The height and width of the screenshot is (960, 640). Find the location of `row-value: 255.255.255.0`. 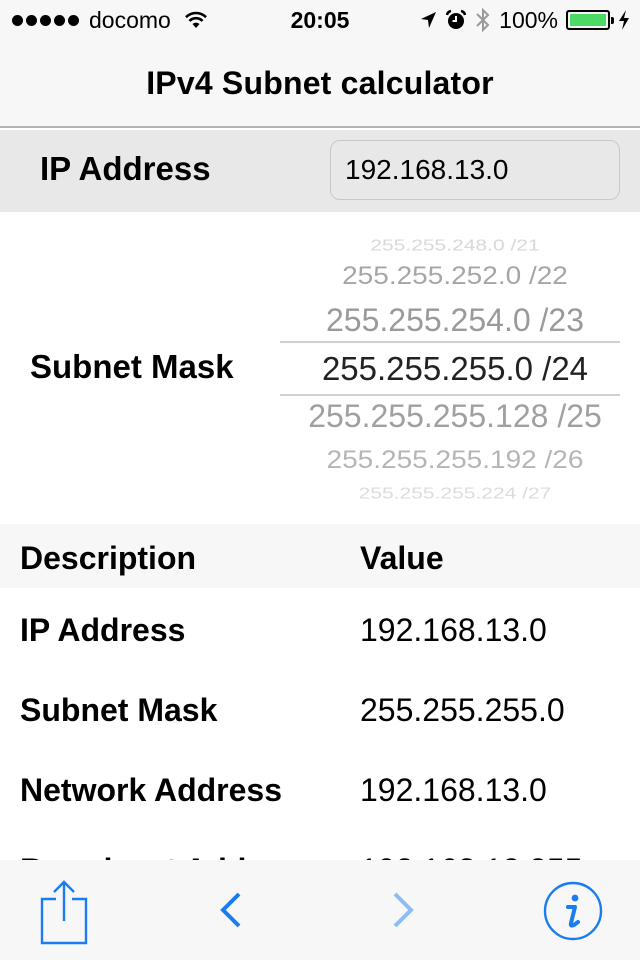

row-value: 255.255.255.0 is located at coordinates (462, 710).